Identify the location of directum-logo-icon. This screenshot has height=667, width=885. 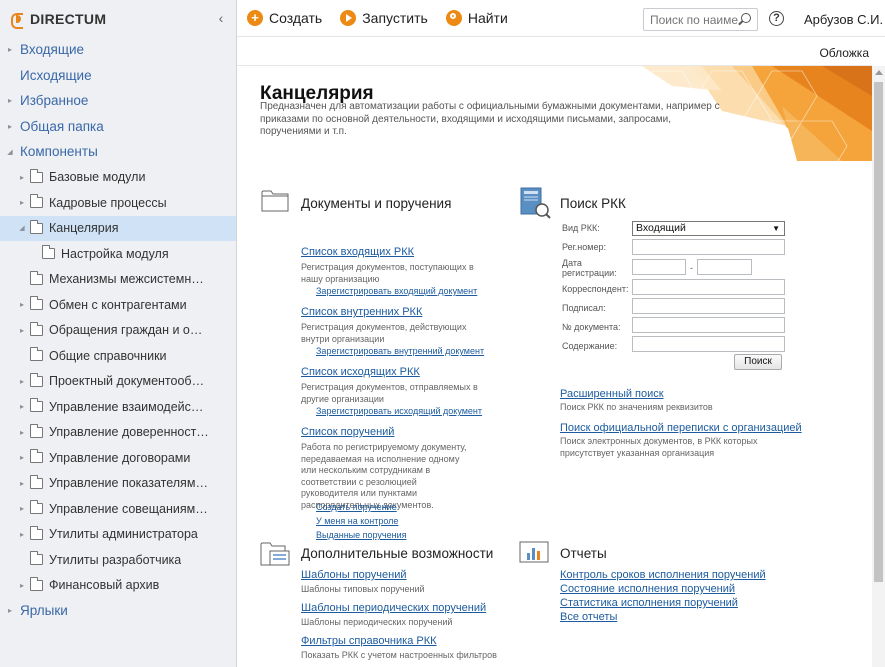
(18, 20).